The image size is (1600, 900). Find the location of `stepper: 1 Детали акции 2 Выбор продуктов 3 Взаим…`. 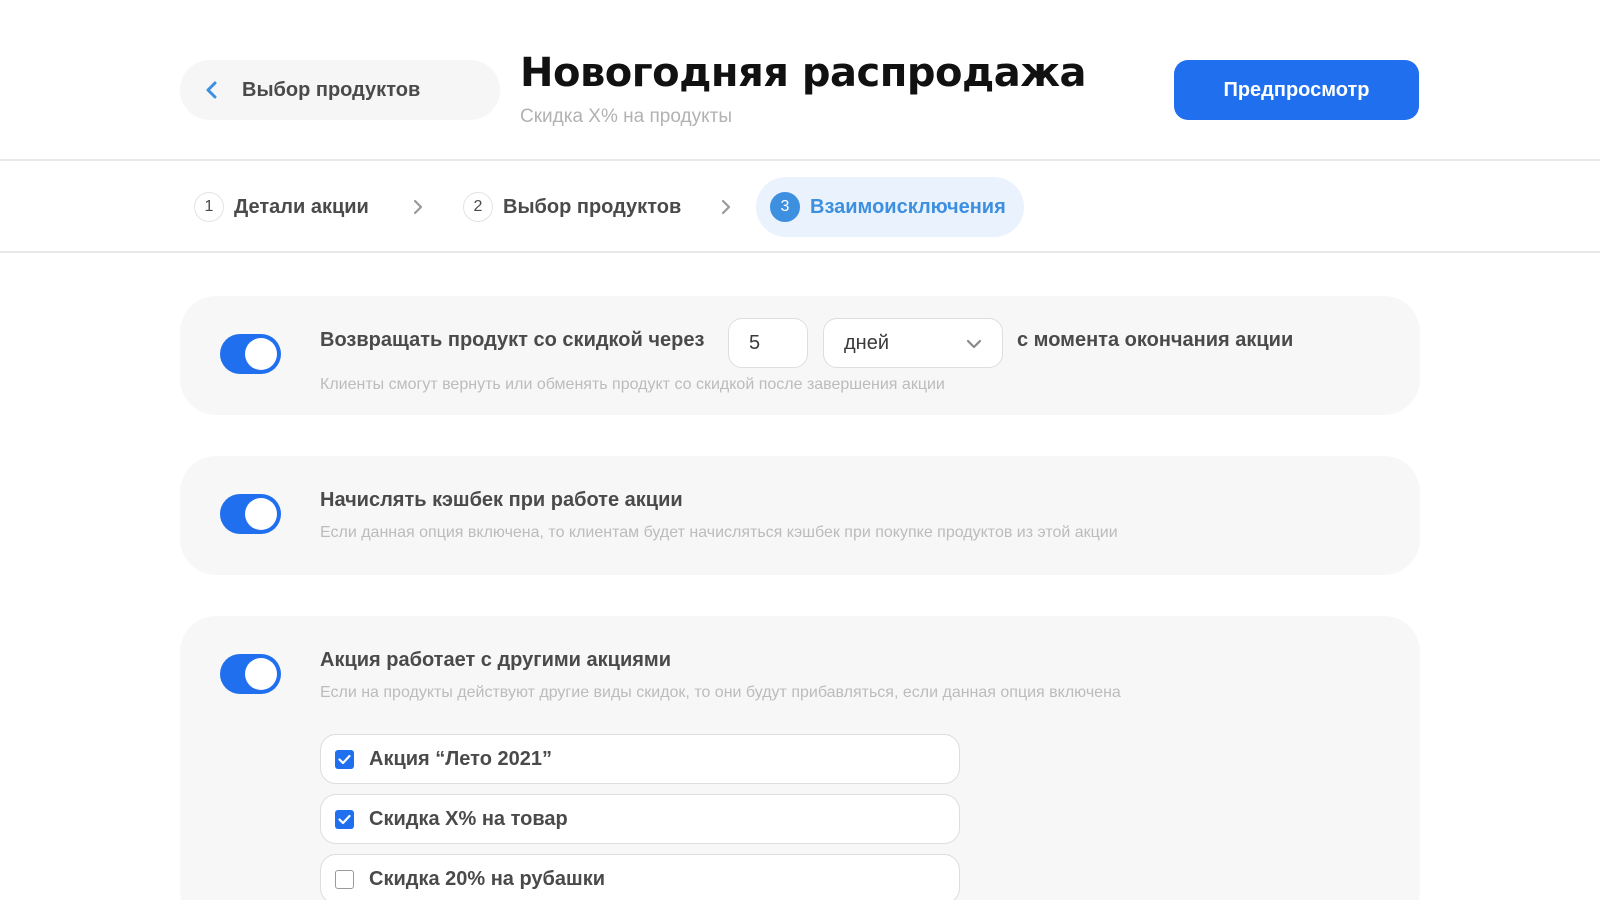

stepper: 1 Детали акции 2 Выбор продуктов 3 Взаим… is located at coordinates (800, 207).